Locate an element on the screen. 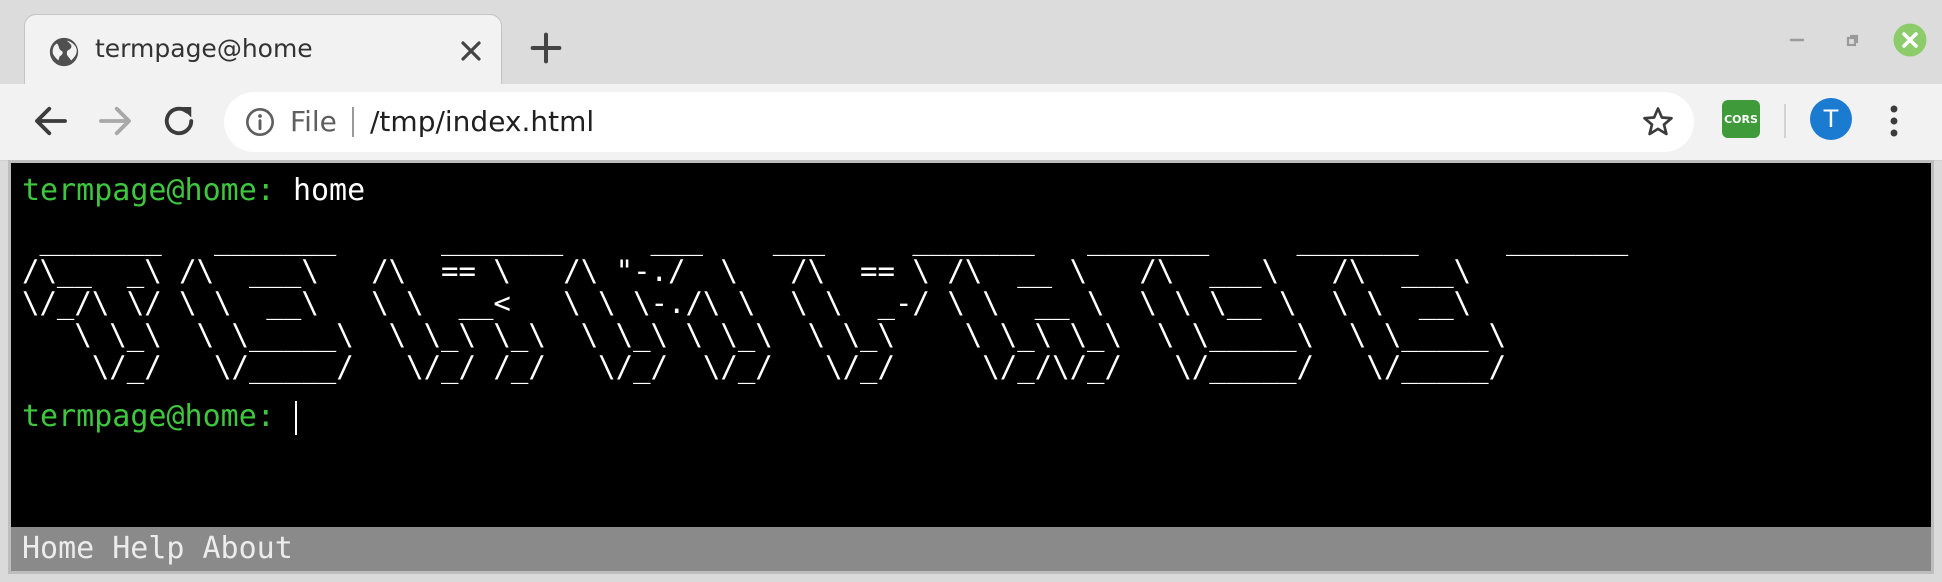  avatar-initial: T is located at coordinates (1831, 119).